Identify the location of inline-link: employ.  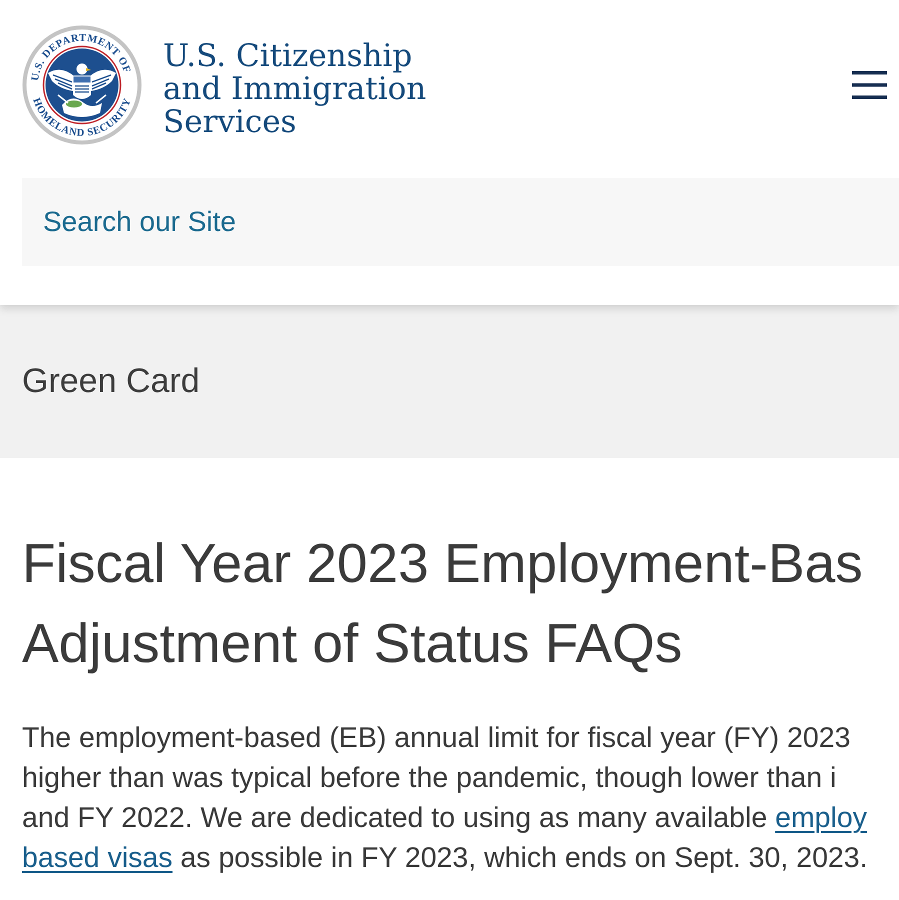
(821, 818).